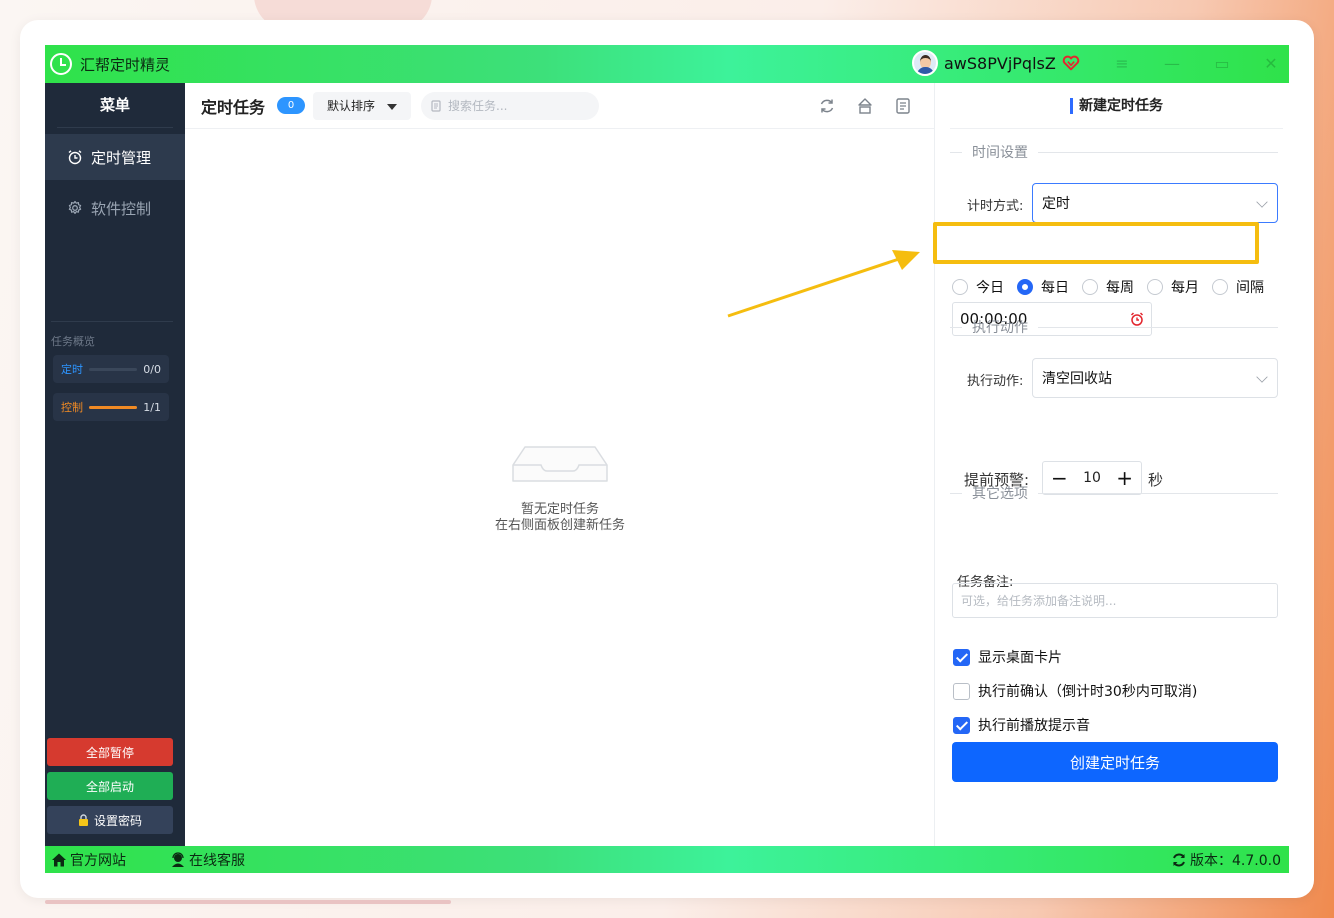 This screenshot has width=1334, height=918. What do you see at coordinates (1088, 692) in the screenshot?
I see `checkbox-label: 执行前确认（倒计时30秒内可取消)` at bounding box center [1088, 692].